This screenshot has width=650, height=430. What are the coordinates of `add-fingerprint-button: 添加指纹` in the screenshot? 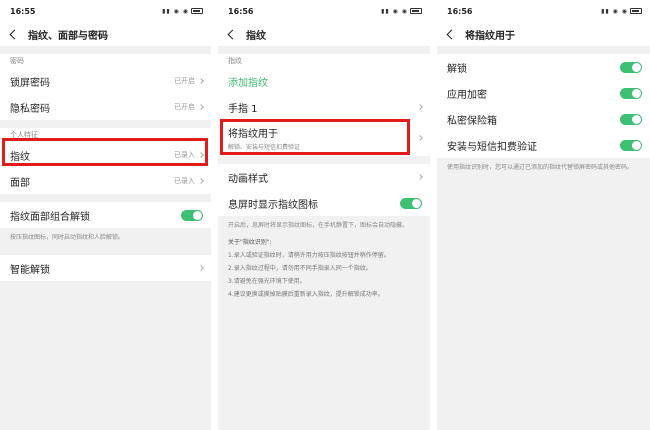 It's located at (324, 81).